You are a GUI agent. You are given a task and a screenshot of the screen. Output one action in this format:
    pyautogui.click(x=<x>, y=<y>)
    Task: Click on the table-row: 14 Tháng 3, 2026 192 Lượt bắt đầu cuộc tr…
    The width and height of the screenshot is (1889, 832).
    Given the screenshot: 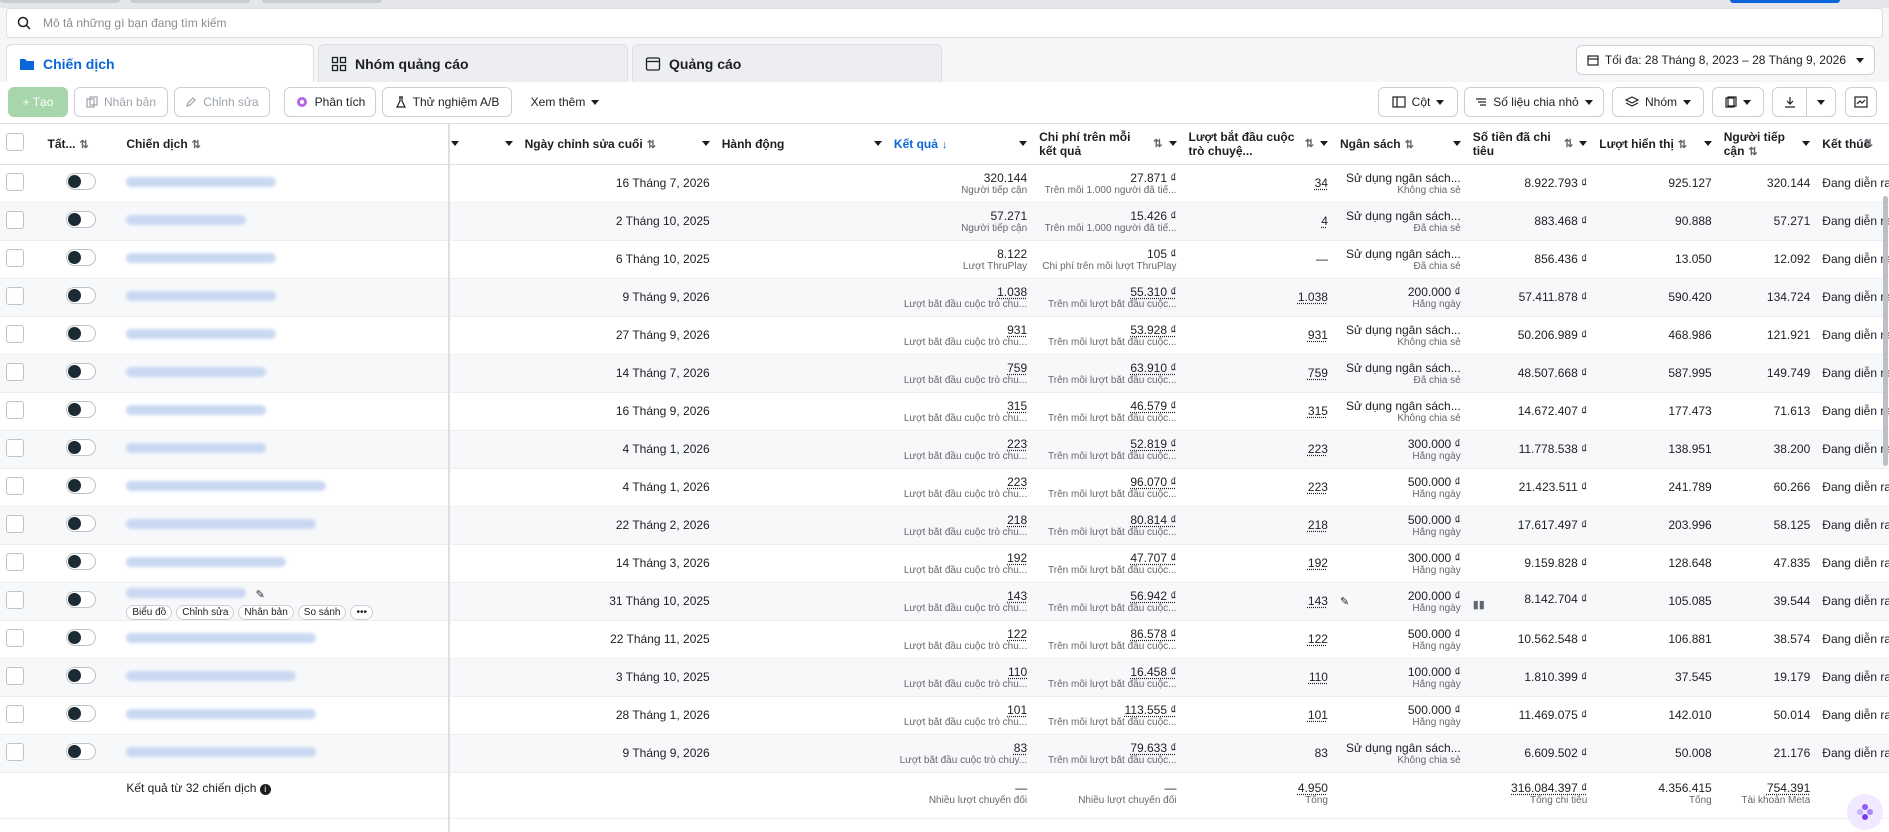 What is the action you would take?
    pyautogui.click(x=944, y=563)
    